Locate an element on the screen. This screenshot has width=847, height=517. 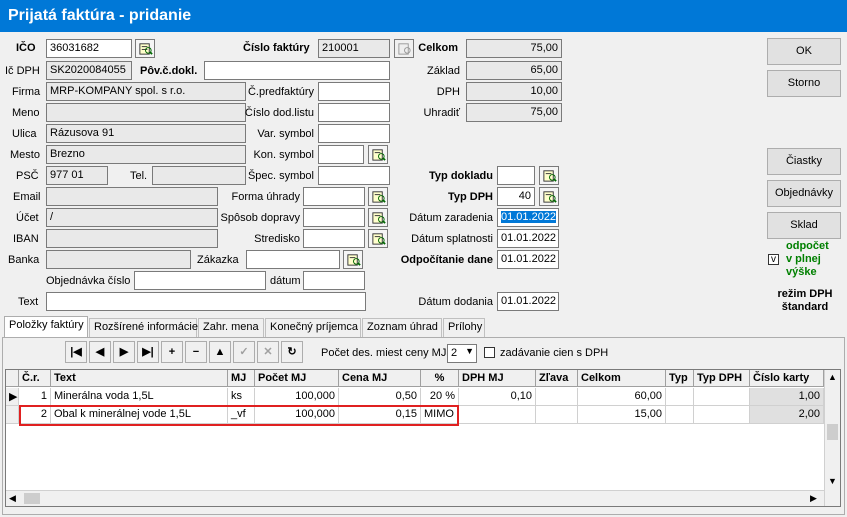
tab-zoznam-uhrad: Zoznam úhrad is located at coordinates (402, 327).